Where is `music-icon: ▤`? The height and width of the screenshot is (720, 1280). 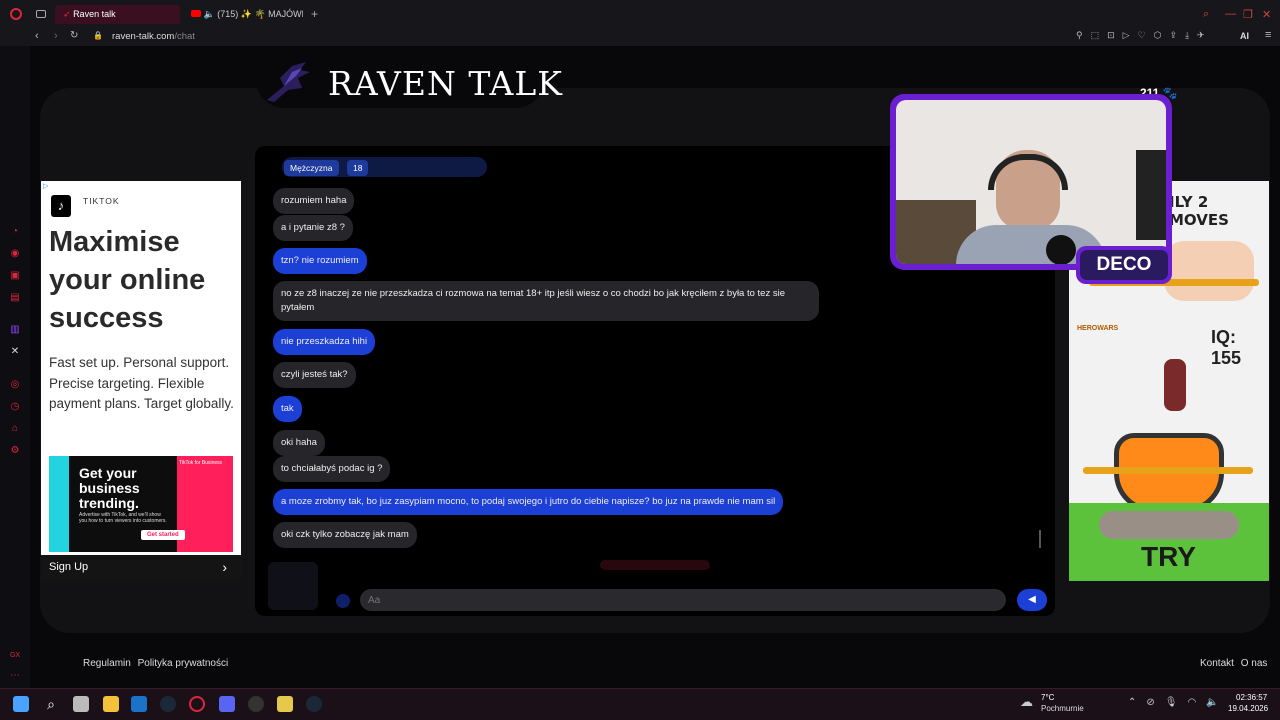 music-icon: ▤ is located at coordinates (15, 298).